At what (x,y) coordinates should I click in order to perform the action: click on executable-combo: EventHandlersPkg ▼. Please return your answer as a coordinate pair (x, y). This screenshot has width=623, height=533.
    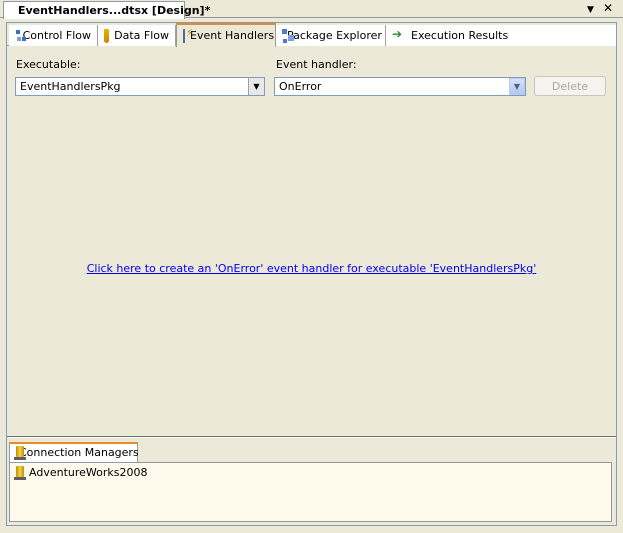
    Looking at the image, I should click on (140, 86).